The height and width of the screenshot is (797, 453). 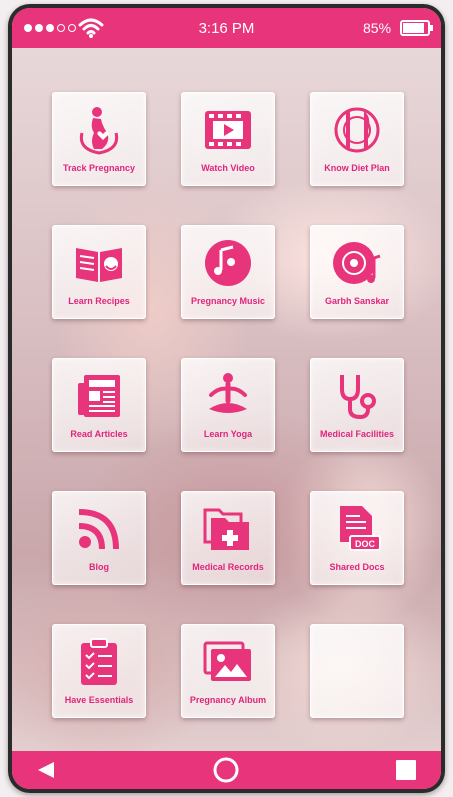 I want to click on tile-label: Shared Docs, so click(x=357, y=567).